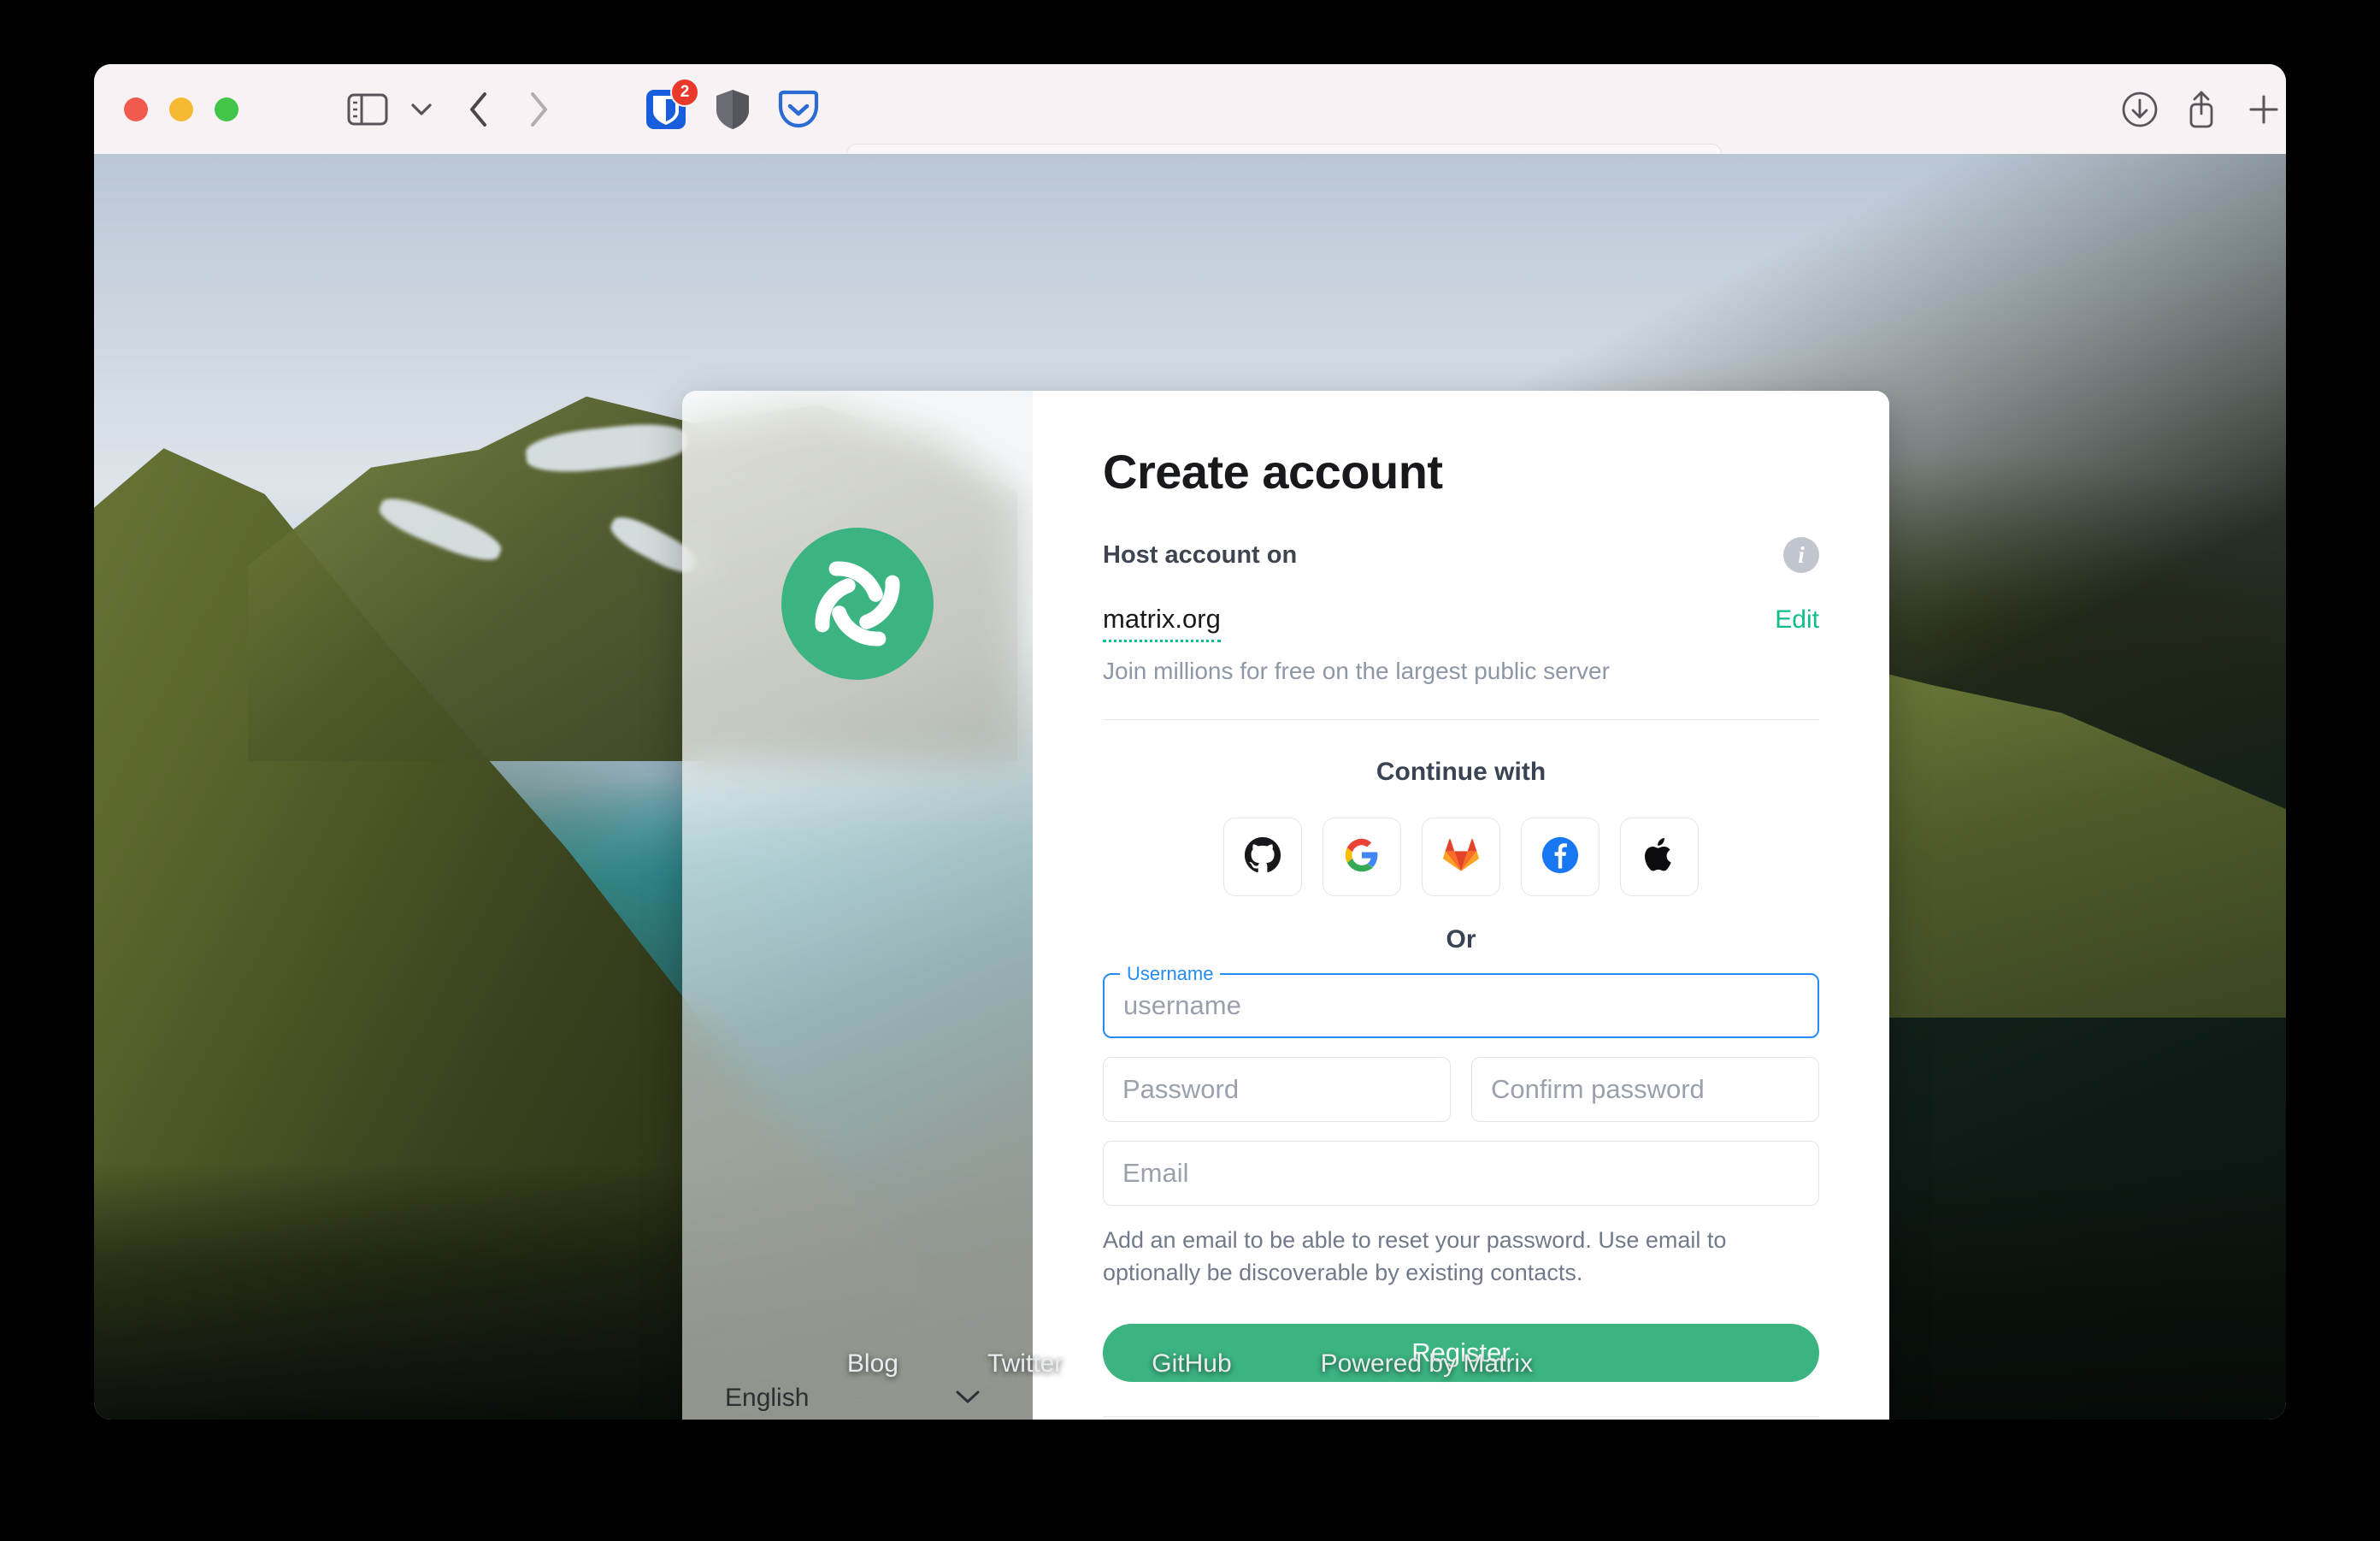  Describe the element at coordinates (2264, 109) in the screenshot. I see `plus-icon` at that location.